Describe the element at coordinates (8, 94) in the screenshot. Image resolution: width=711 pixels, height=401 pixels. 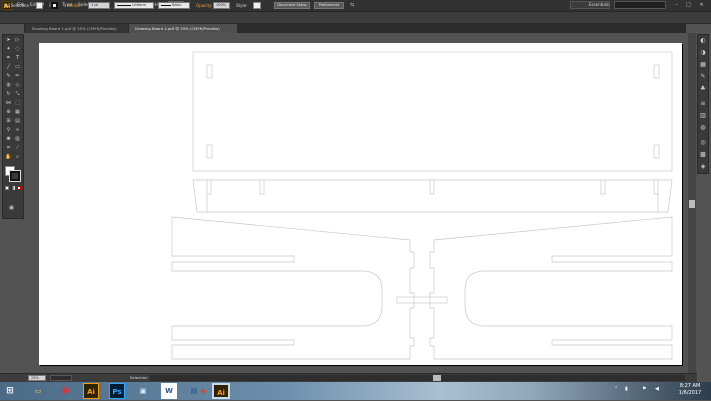
I see `rotate-tool-icon: ↻` at that location.